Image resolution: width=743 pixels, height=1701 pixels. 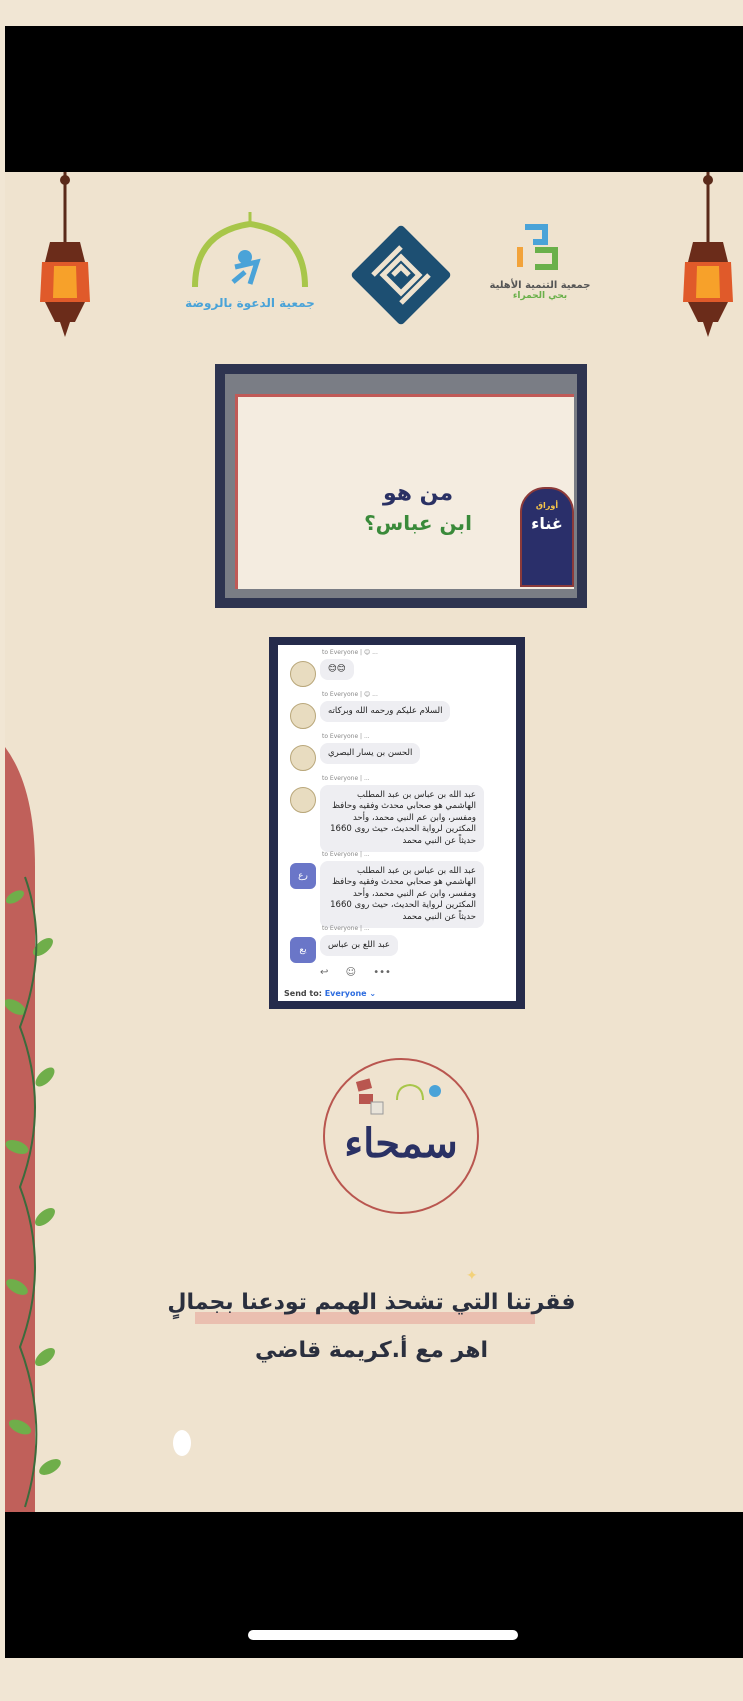 I want to click on avatar: يع, so click(x=303, y=950).